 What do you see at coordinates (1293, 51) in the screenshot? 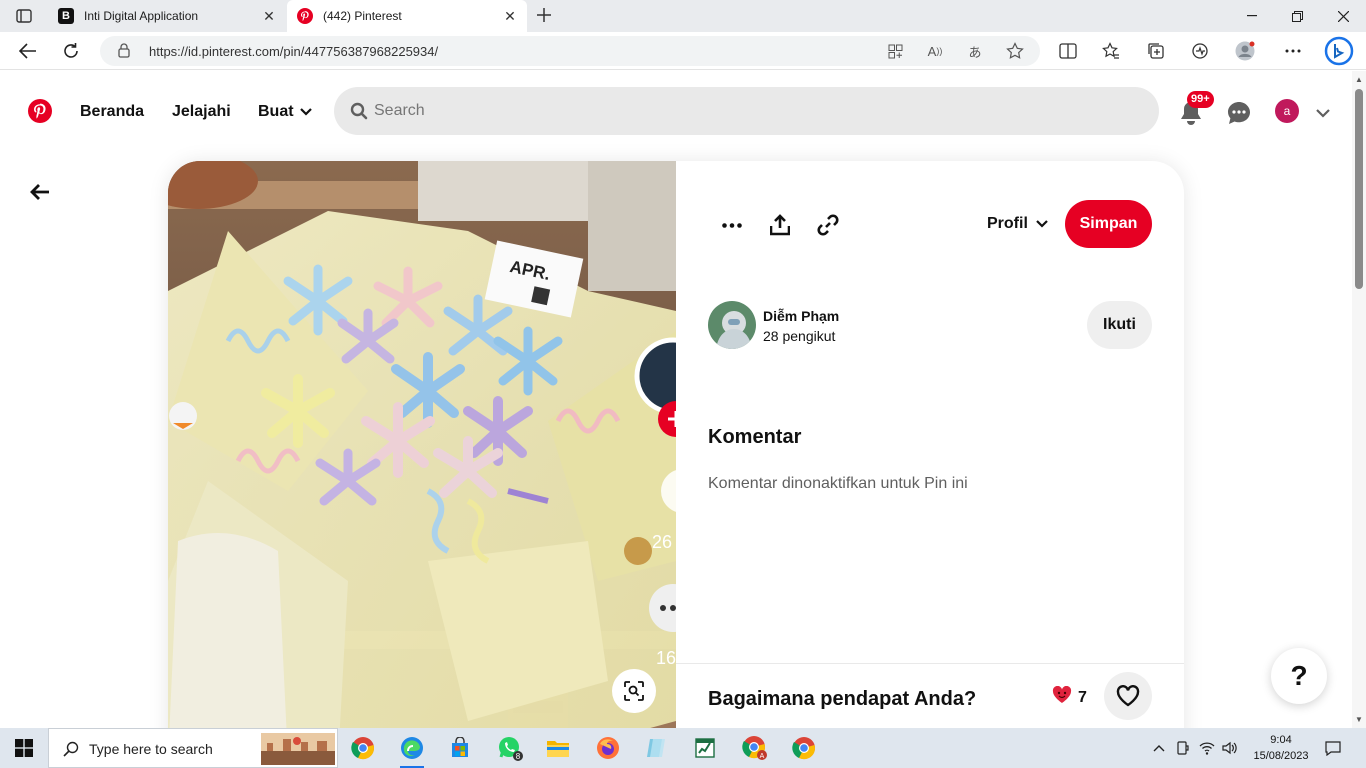
I see `more-options-icon` at bounding box center [1293, 51].